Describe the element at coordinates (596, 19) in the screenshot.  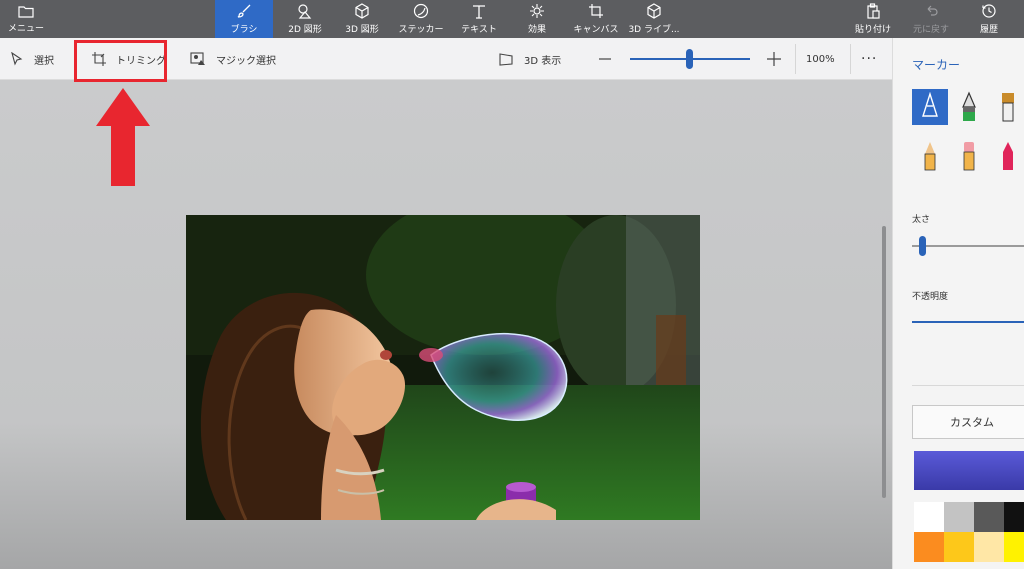
I see `tab-canvas: キャンバス` at that location.